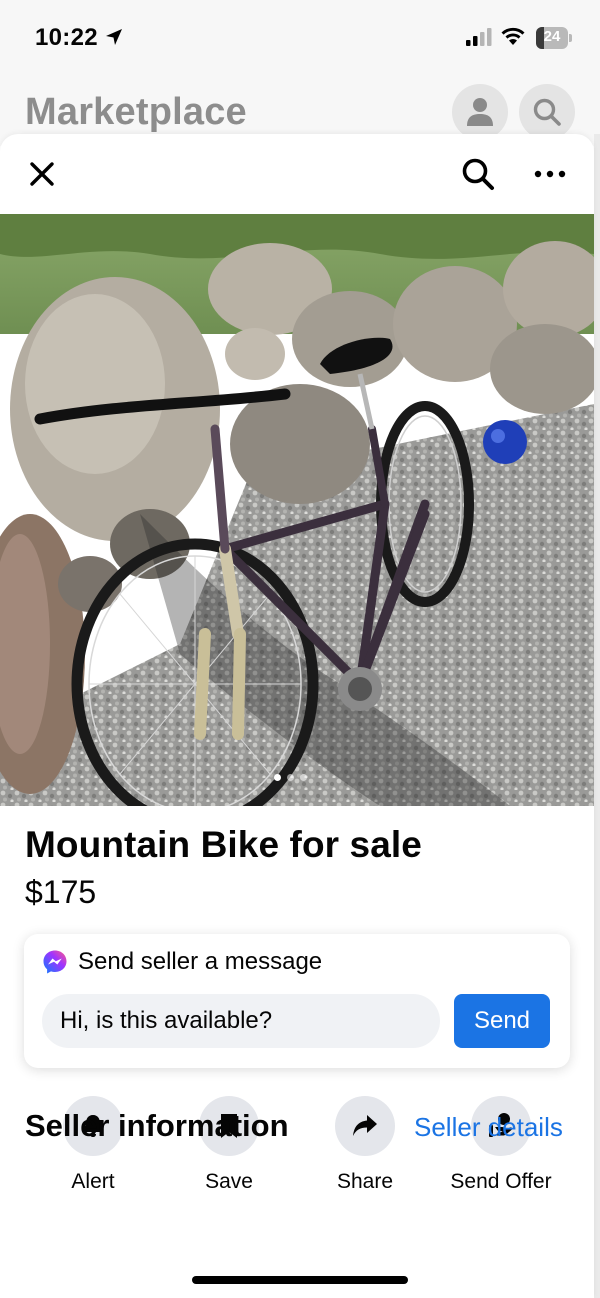 Image resolution: width=600 pixels, height=1298 pixels. I want to click on share-arrow-icon, so click(365, 1125).